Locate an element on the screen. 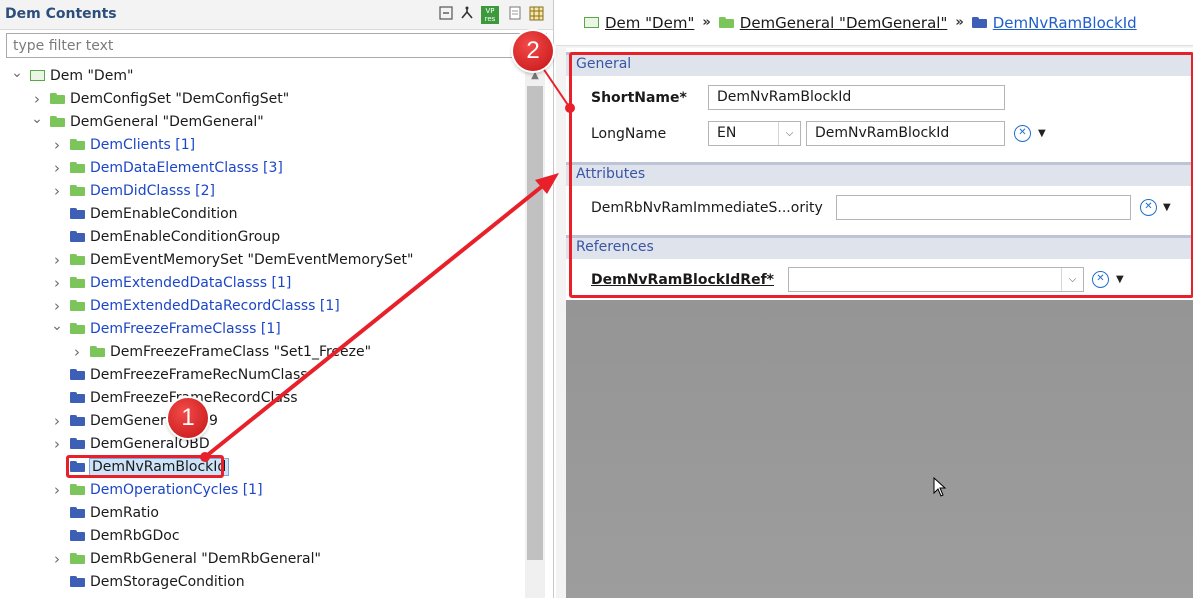  tree-item: › DemOperationCycles [1] is located at coordinates (156, 489).